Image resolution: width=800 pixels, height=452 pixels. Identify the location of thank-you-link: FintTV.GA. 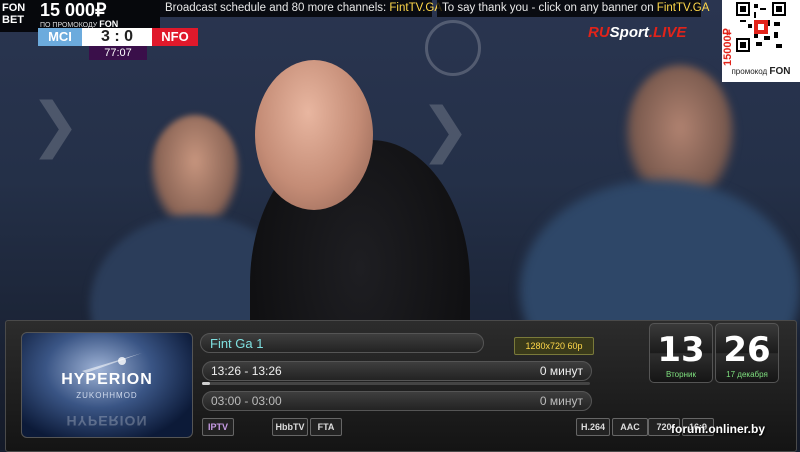
(683, 8).